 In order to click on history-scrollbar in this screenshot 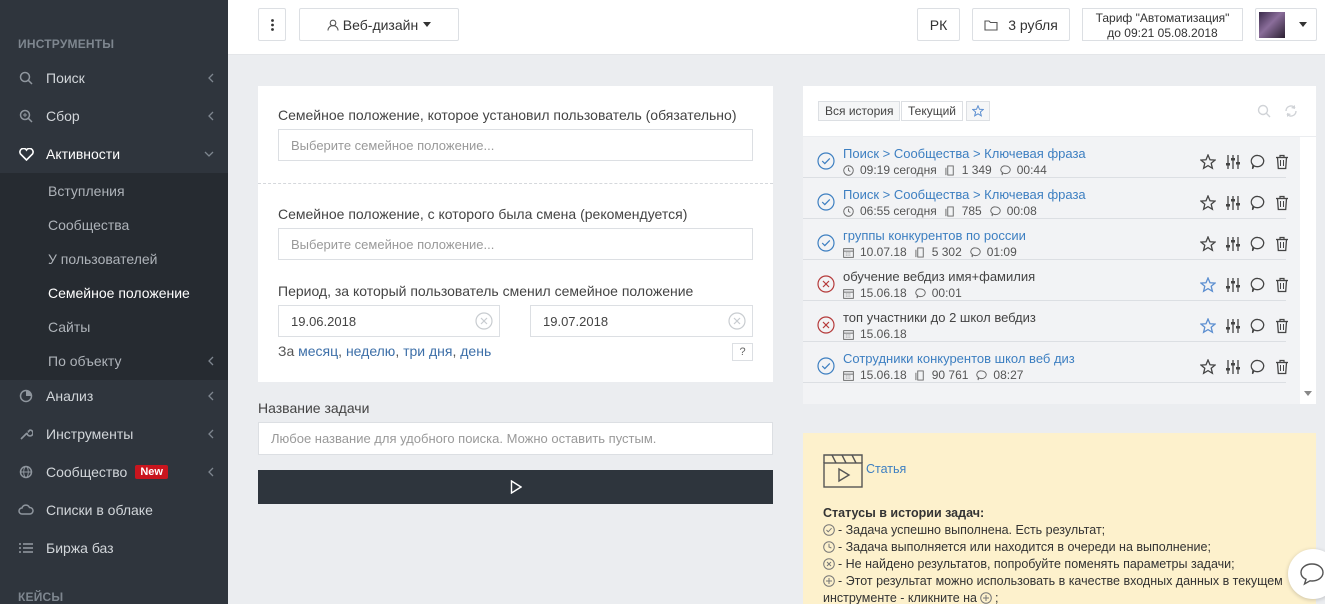, I will do `click(1308, 270)`.